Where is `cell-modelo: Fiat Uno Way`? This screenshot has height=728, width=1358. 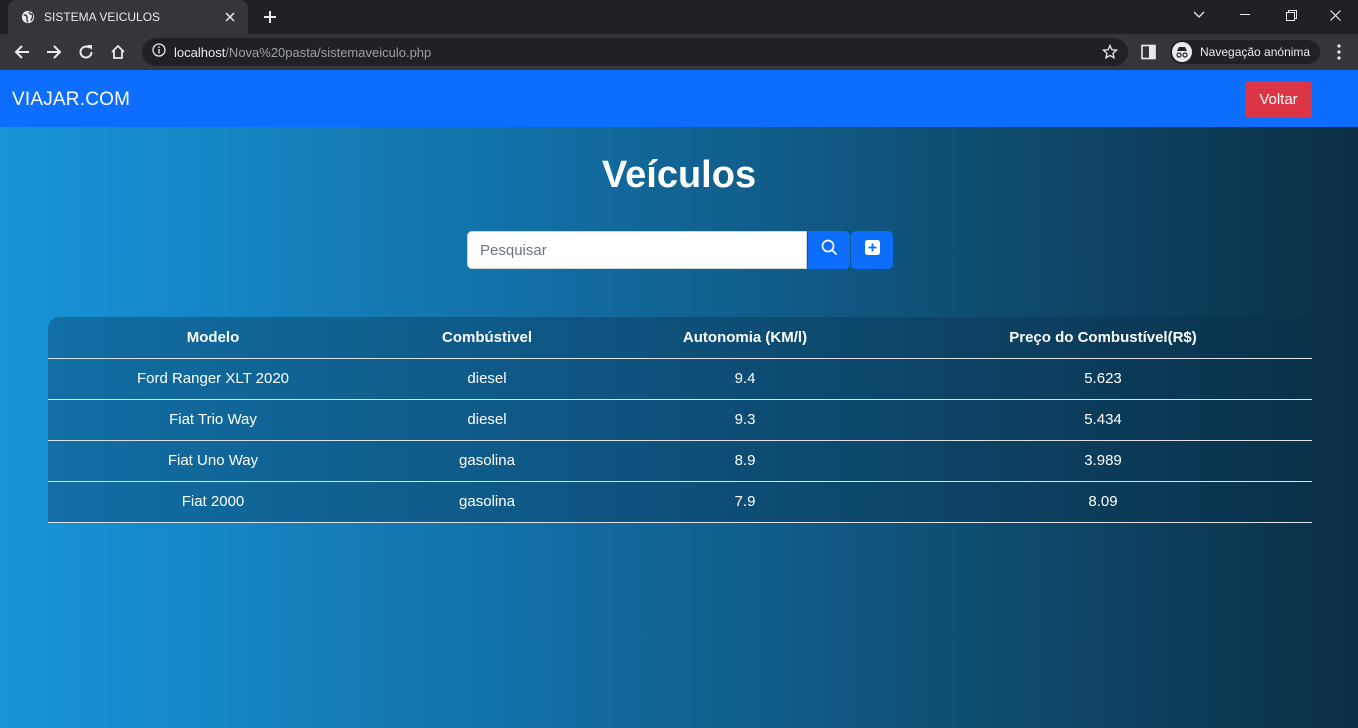 cell-modelo: Fiat Uno Way is located at coordinates (213, 461).